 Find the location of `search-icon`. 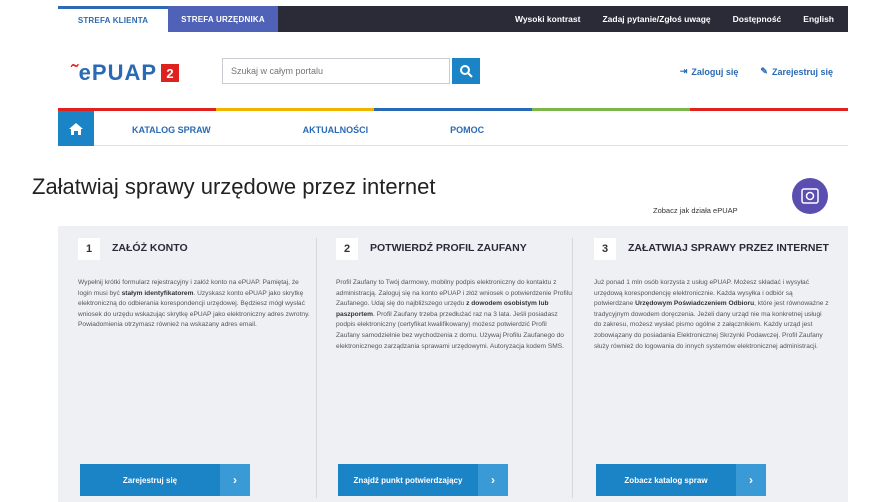

search-icon is located at coordinates (466, 71).